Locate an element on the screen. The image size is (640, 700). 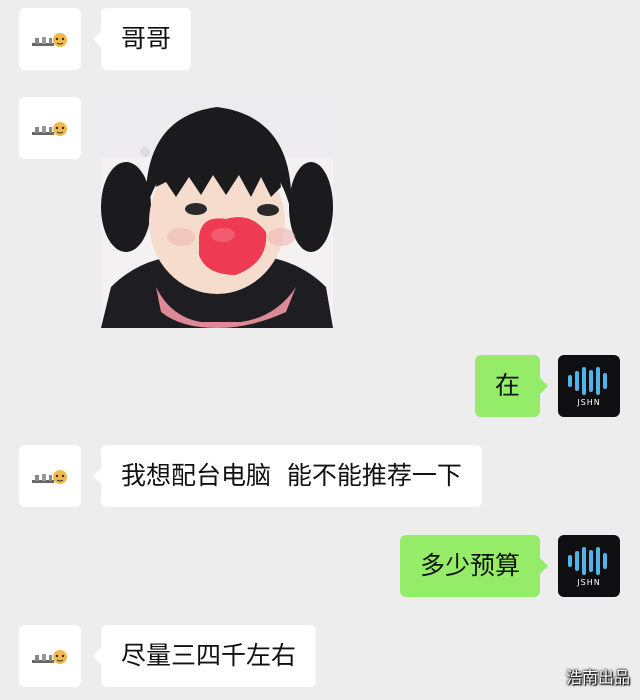
message-bubble: 多少预算 is located at coordinates (474, 566).